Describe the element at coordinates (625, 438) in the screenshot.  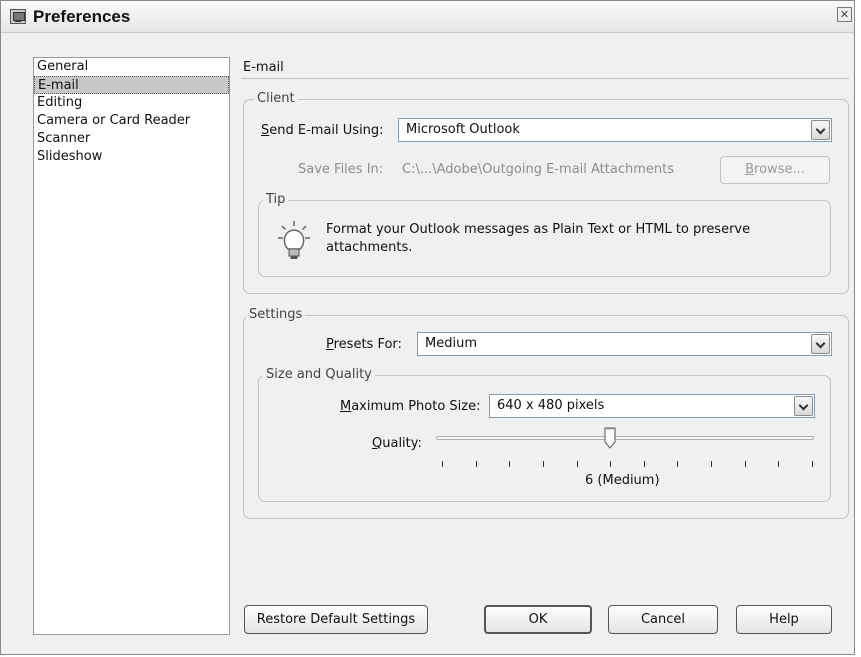
I see `quality-slider-track` at that location.